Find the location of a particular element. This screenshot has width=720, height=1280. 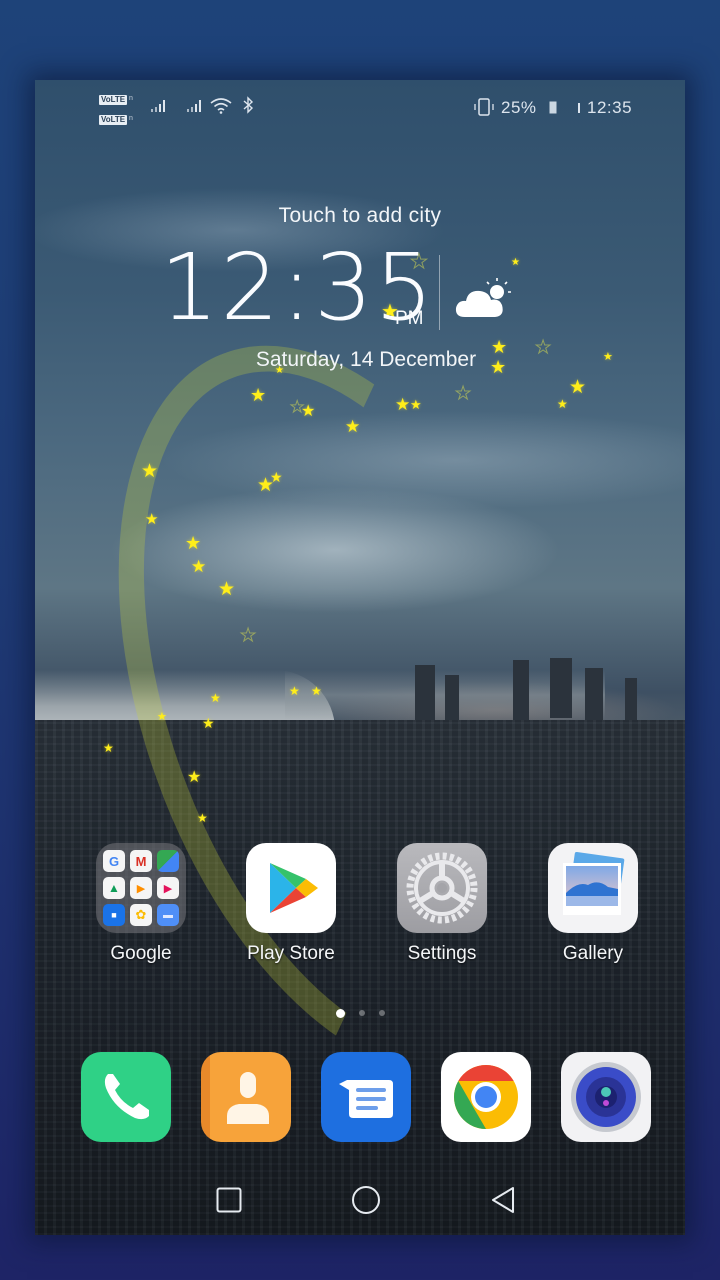

play-movies-icon: ▶ is located at coordinates (168, 888).